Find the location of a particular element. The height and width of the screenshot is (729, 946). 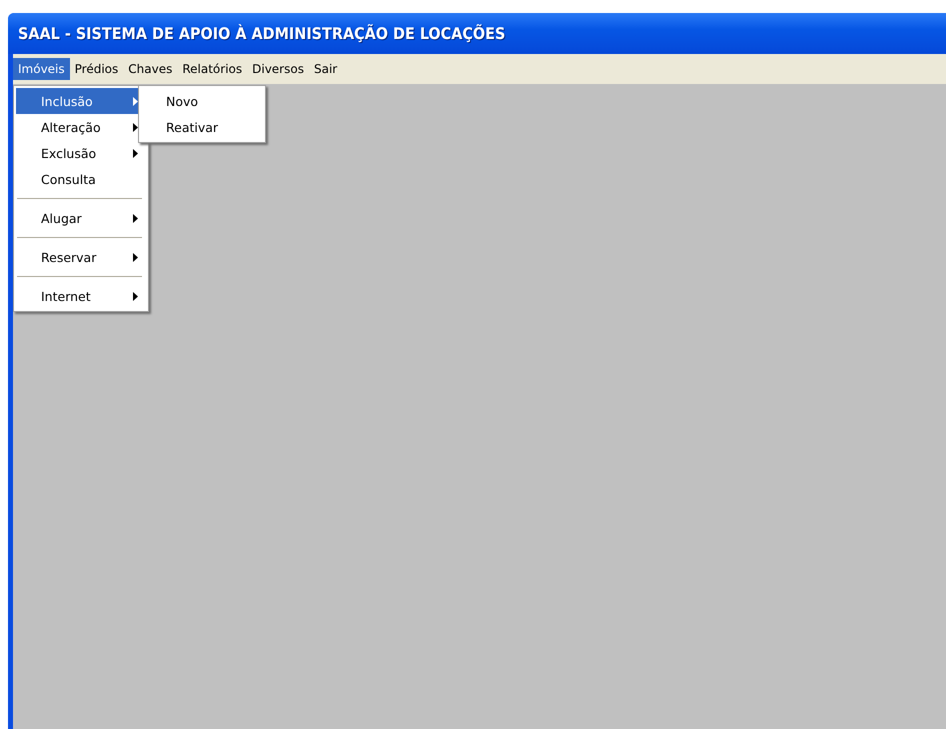

menu-item-label: Reservar is located at coordinates (69, 257).